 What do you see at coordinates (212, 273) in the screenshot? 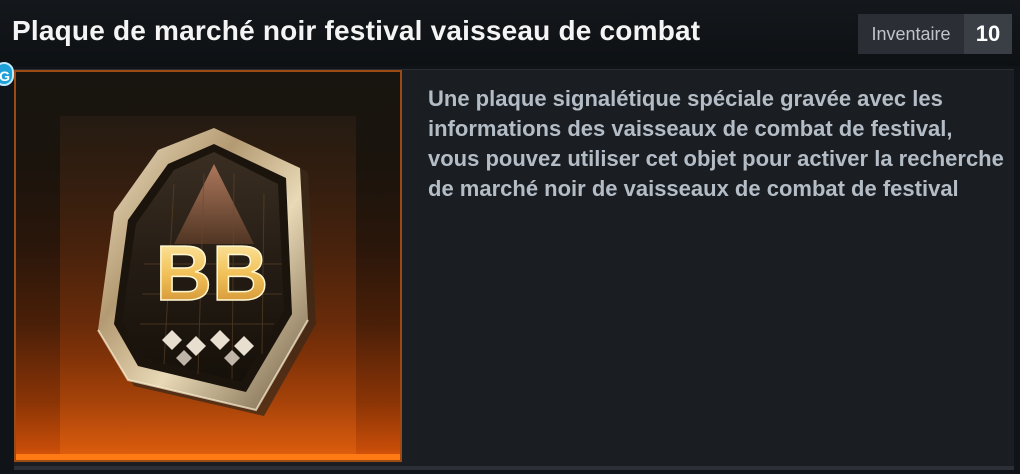
I see `plaque-label: BB` at bounding box center [212, 273].